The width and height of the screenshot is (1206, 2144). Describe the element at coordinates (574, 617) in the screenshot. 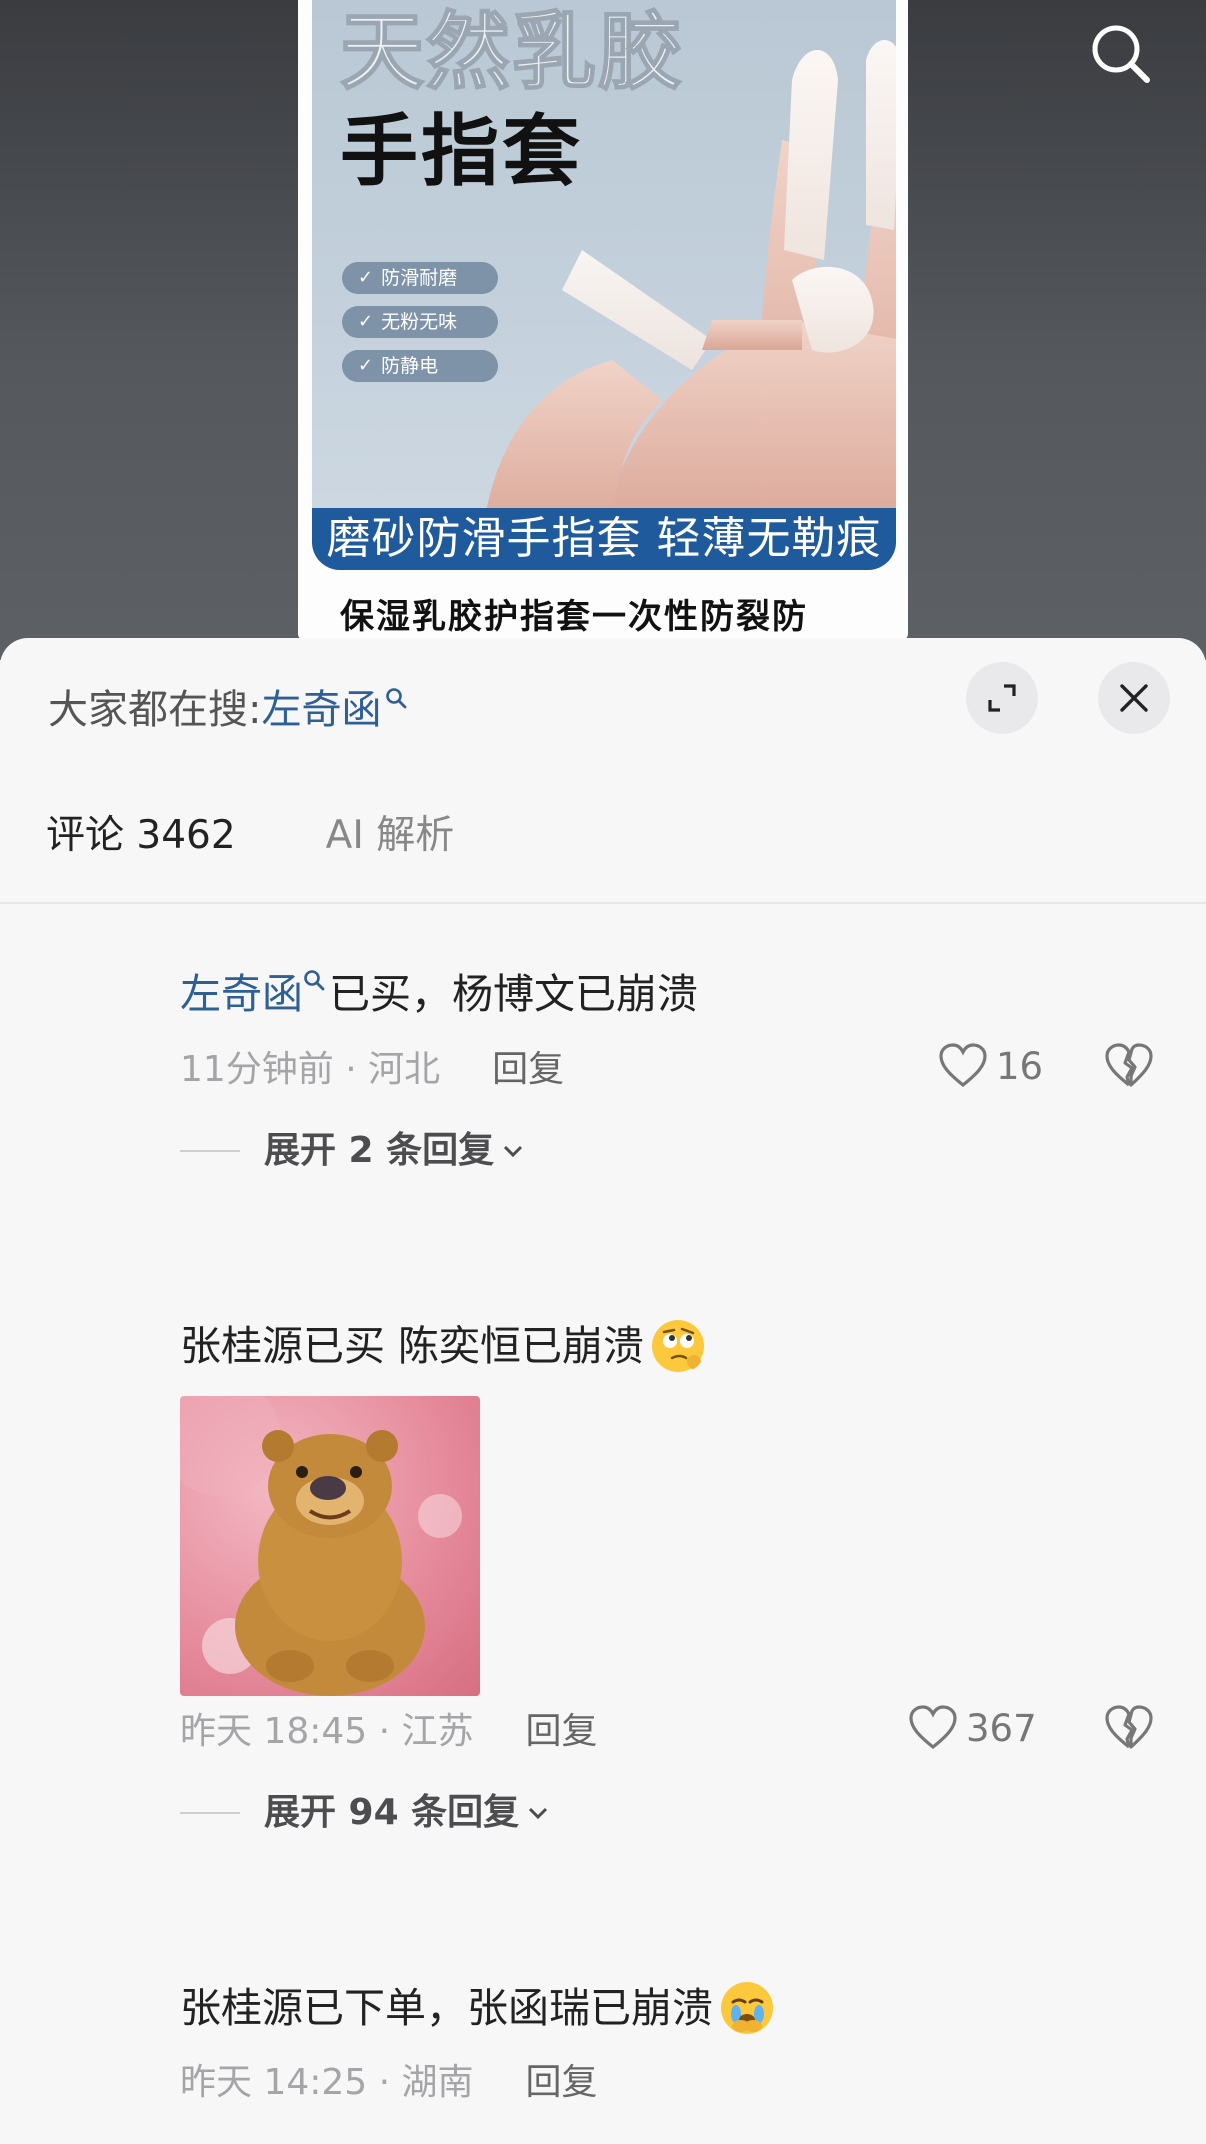

I see `product-subtitle: 保湿乳胶护指套一次性防裂防` at that location.